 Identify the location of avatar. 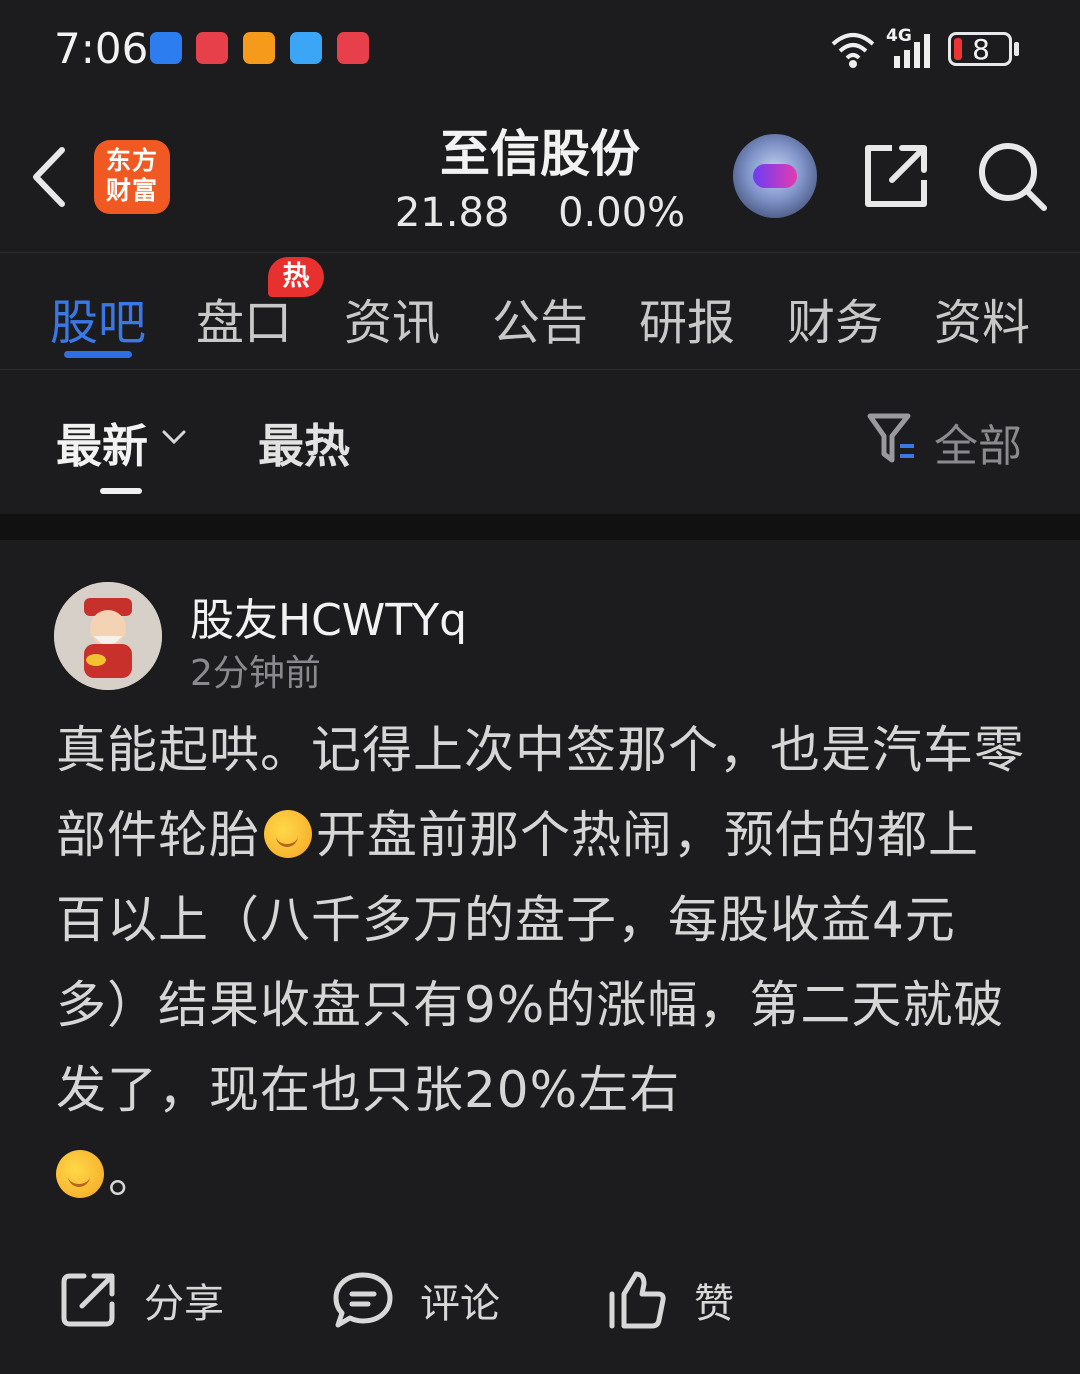
(108, 636).